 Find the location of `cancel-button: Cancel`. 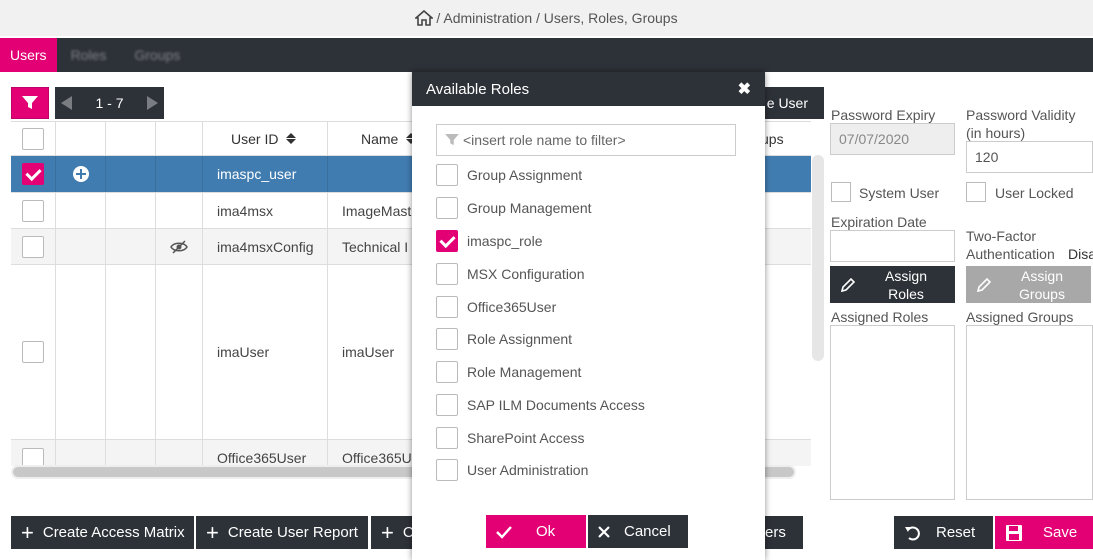

cancel-button: Cancel is located at coordinates (638, 531).